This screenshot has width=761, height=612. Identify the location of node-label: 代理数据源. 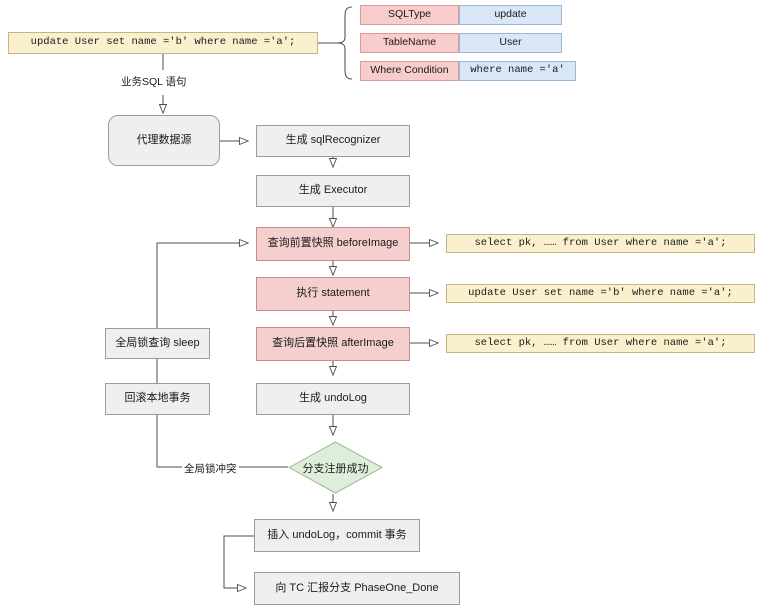
(164, 139).